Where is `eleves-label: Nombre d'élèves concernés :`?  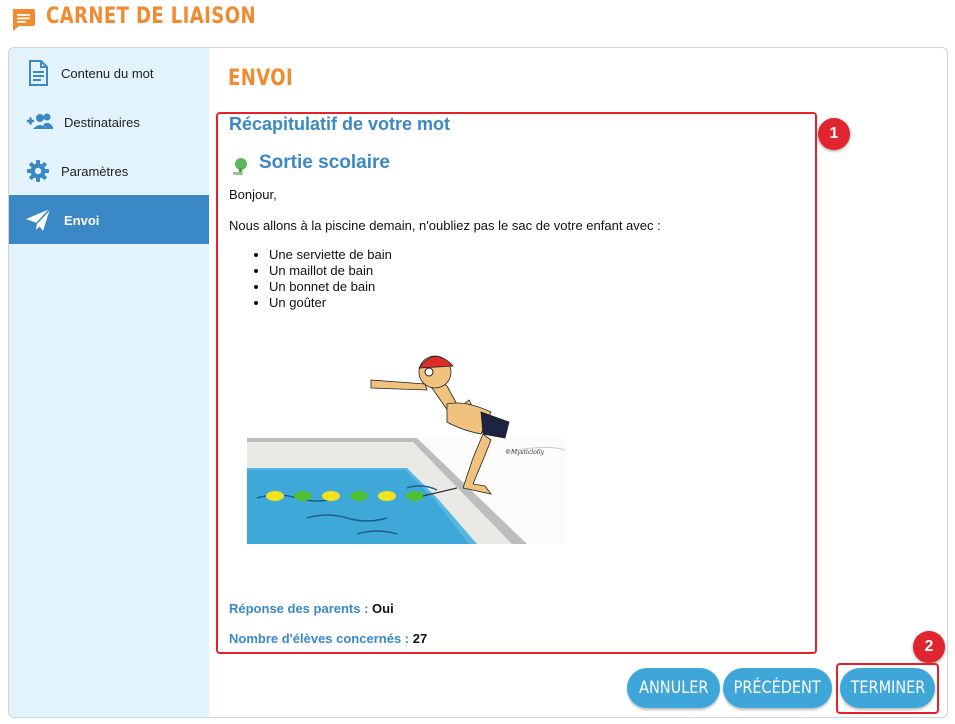
eleves-label: Nombre d'élèves concernés : is located at coordinates (321, 638).